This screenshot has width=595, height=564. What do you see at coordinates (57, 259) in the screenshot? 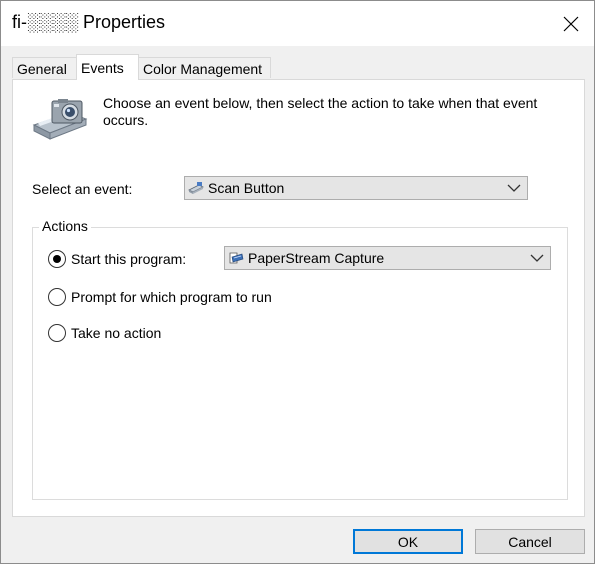
I see `radio-button-checked` at bounding box center [57, 259].